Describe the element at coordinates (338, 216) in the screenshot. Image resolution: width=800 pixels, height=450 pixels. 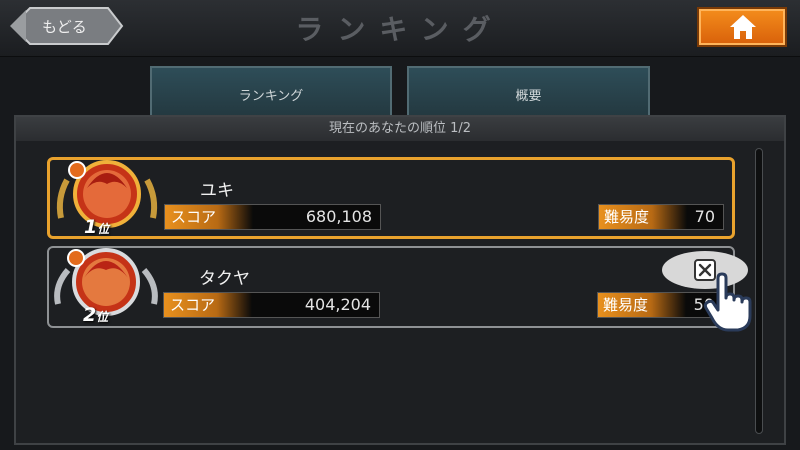
I see `score-value: 680,108` at that location.